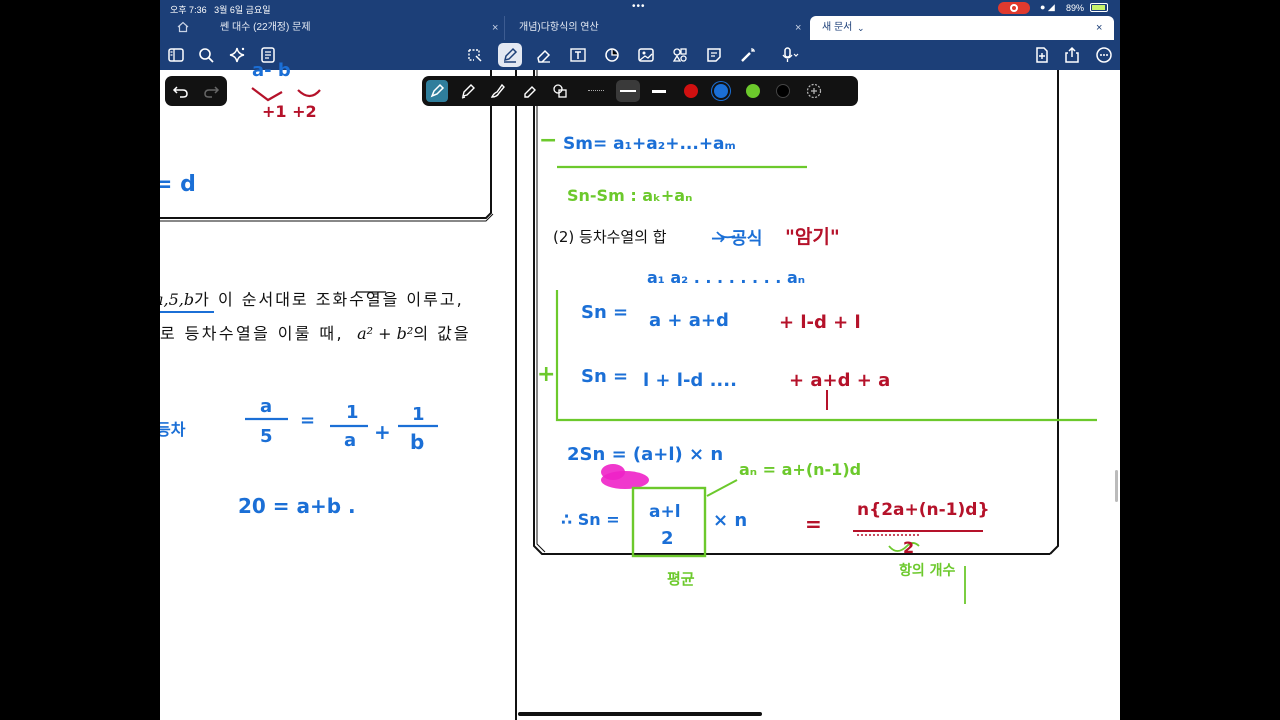 This screenshot has width=1280, height=720. I want to click on undo-icon, so click(181, 91).